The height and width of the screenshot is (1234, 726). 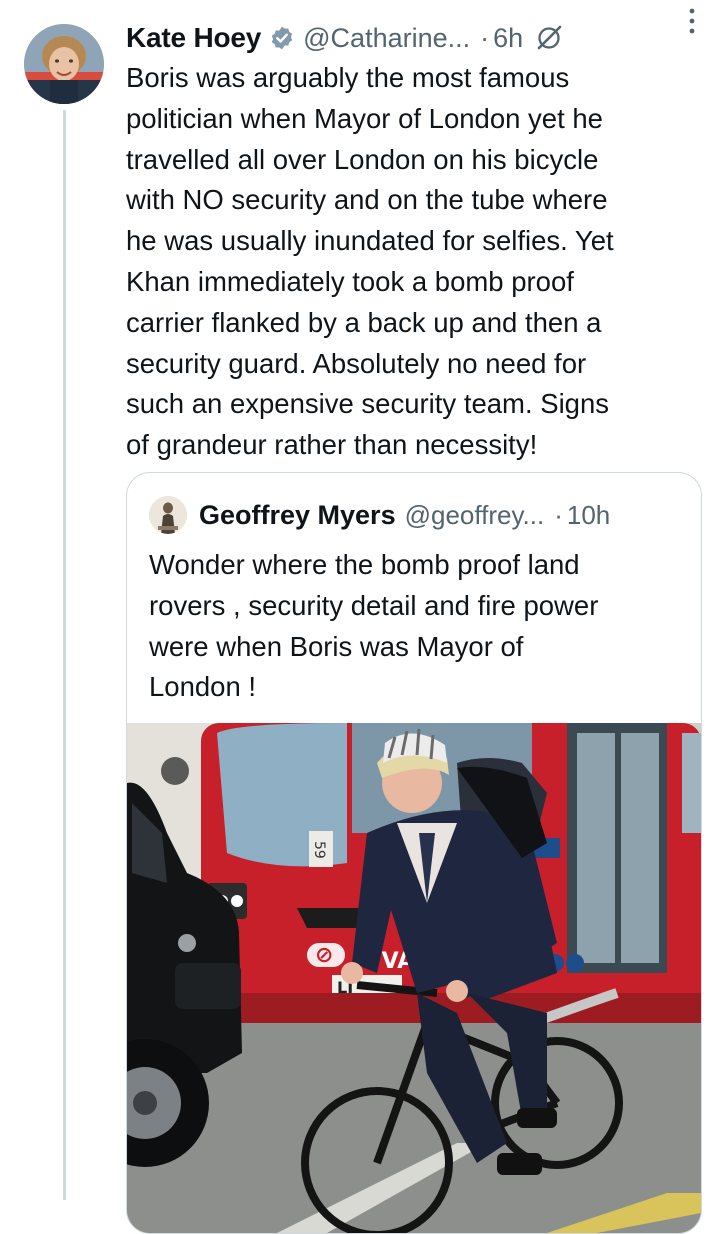 What do you see at coordinates (193, 38) in the screenshot?
I see `author-name: Kate Hoey` at bounding box center [193, 38].